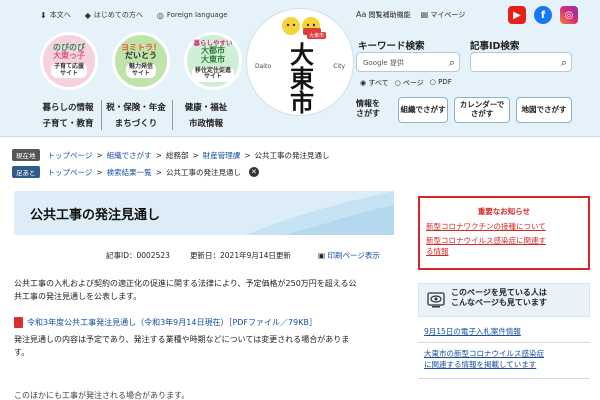  I want to click on breadcrumb-organization: 組織でさがす, so click(129, 155).